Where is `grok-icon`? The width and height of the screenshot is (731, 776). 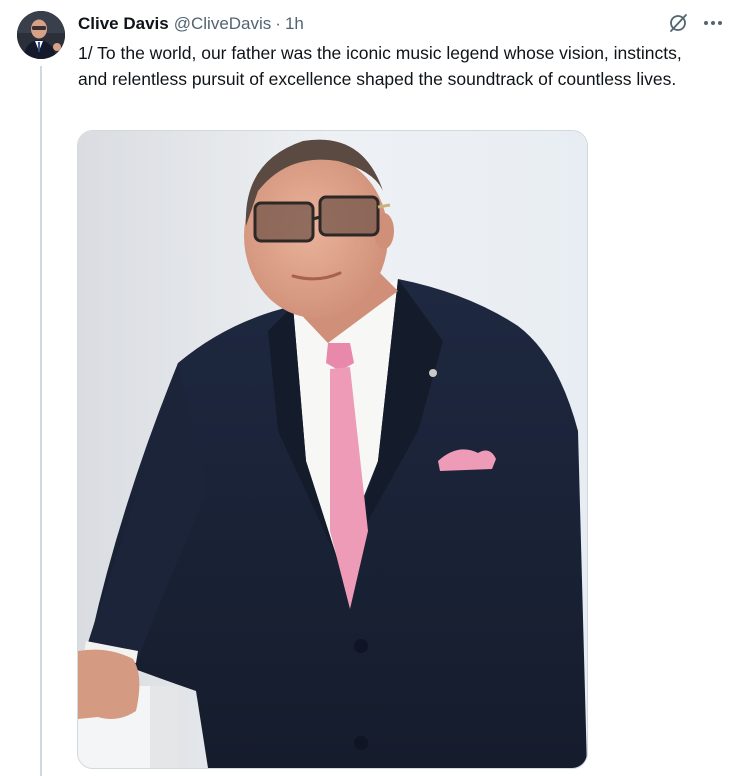
grok-icon is located at coordinates (678, 23).